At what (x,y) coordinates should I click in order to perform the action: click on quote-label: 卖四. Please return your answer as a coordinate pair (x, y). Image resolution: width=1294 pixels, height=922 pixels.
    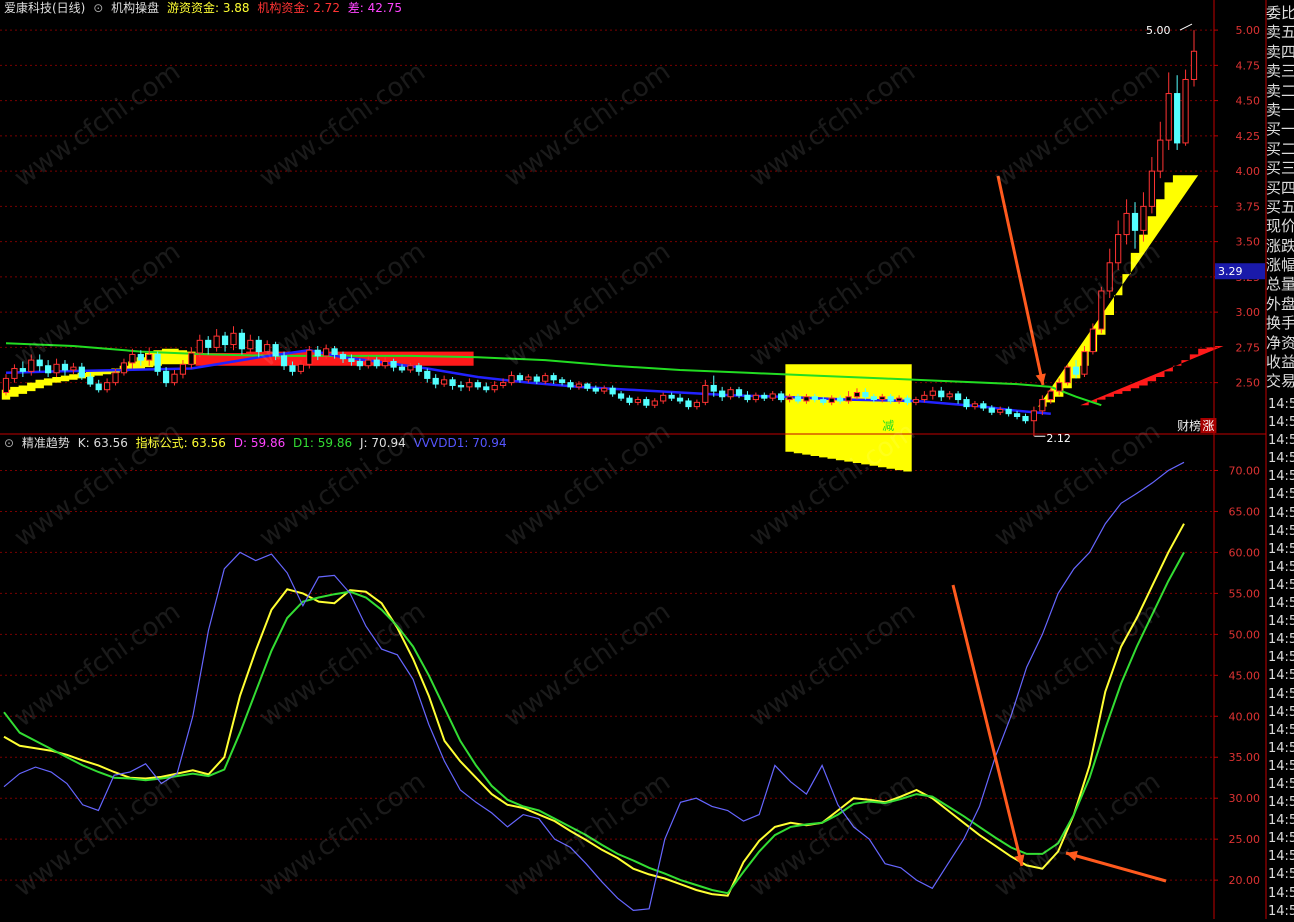
    Looking at the image, I should click on (1280, 52).